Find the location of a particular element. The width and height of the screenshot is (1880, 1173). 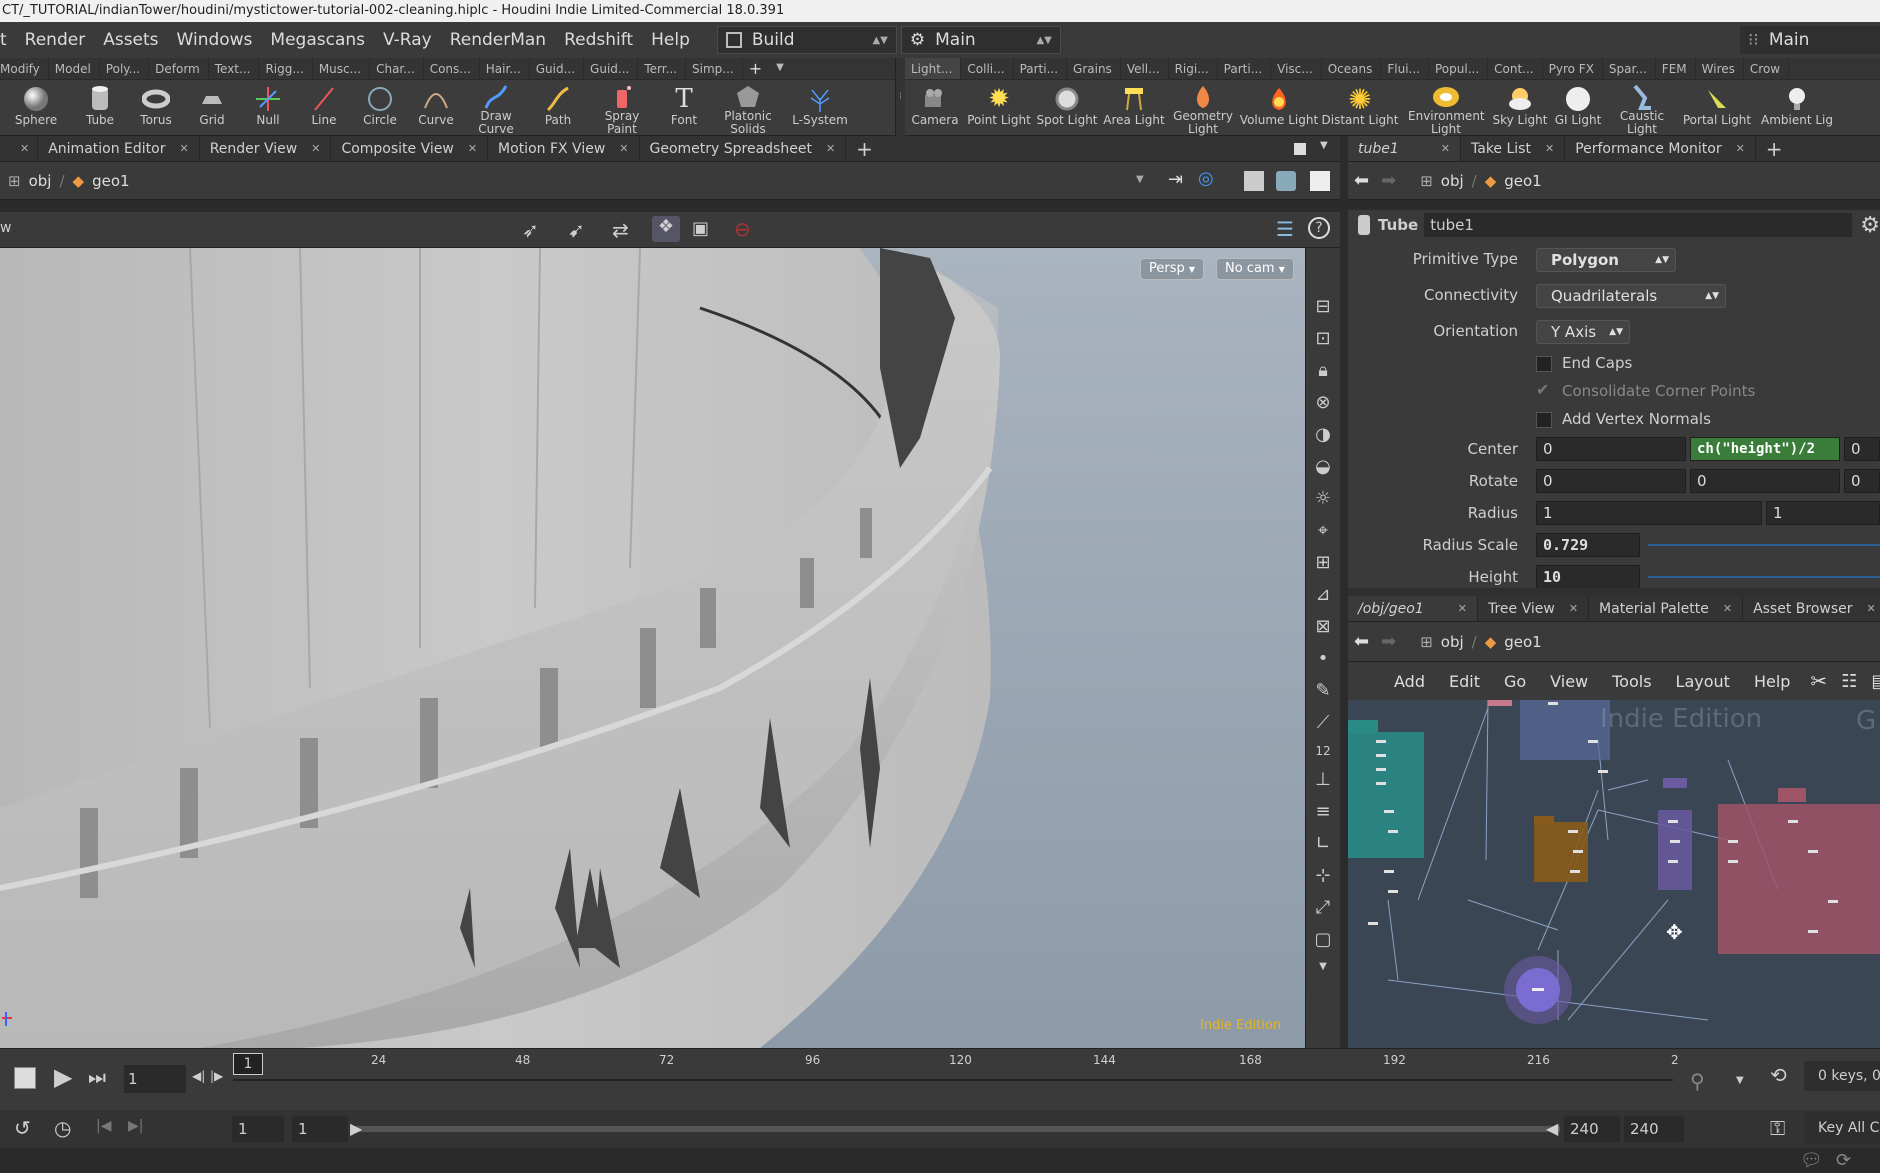

shelf-tab-oceans: Oceans is located at coordinates (1352, 68).